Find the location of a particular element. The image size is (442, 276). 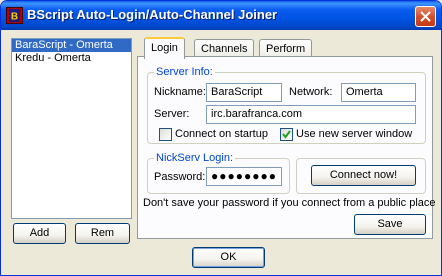

checkmark-icon is located at coordinates (286, 134).